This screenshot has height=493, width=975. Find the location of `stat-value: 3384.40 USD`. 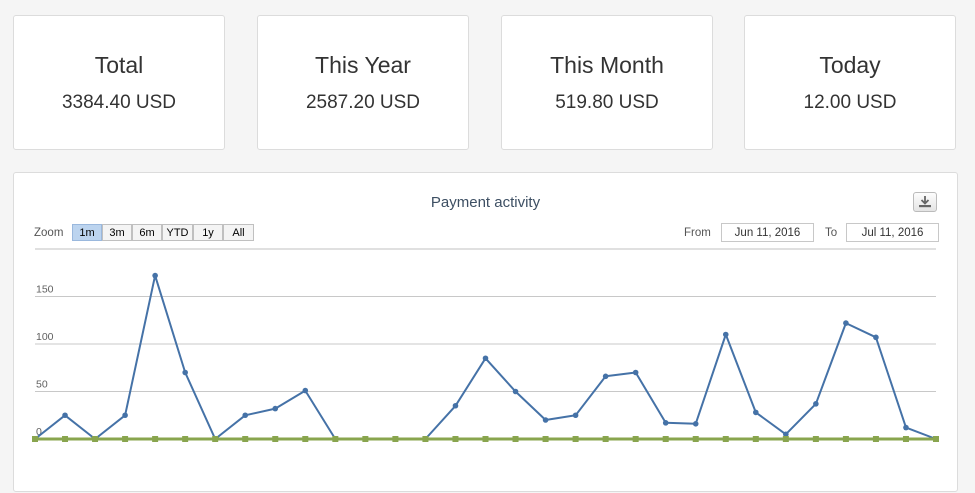

stat-value: 3384.40 USD is located at coordinates (119, 102).